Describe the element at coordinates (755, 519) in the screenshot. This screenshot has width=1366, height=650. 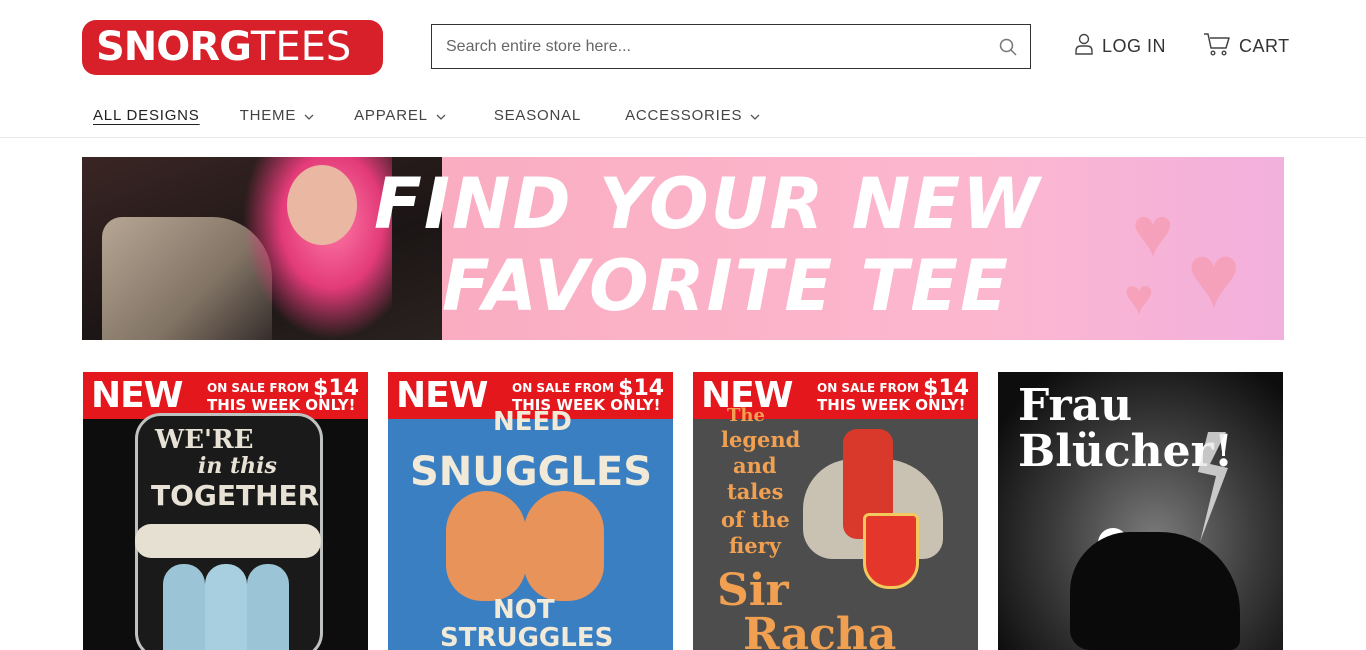
I see `art-text: of the` at that location.